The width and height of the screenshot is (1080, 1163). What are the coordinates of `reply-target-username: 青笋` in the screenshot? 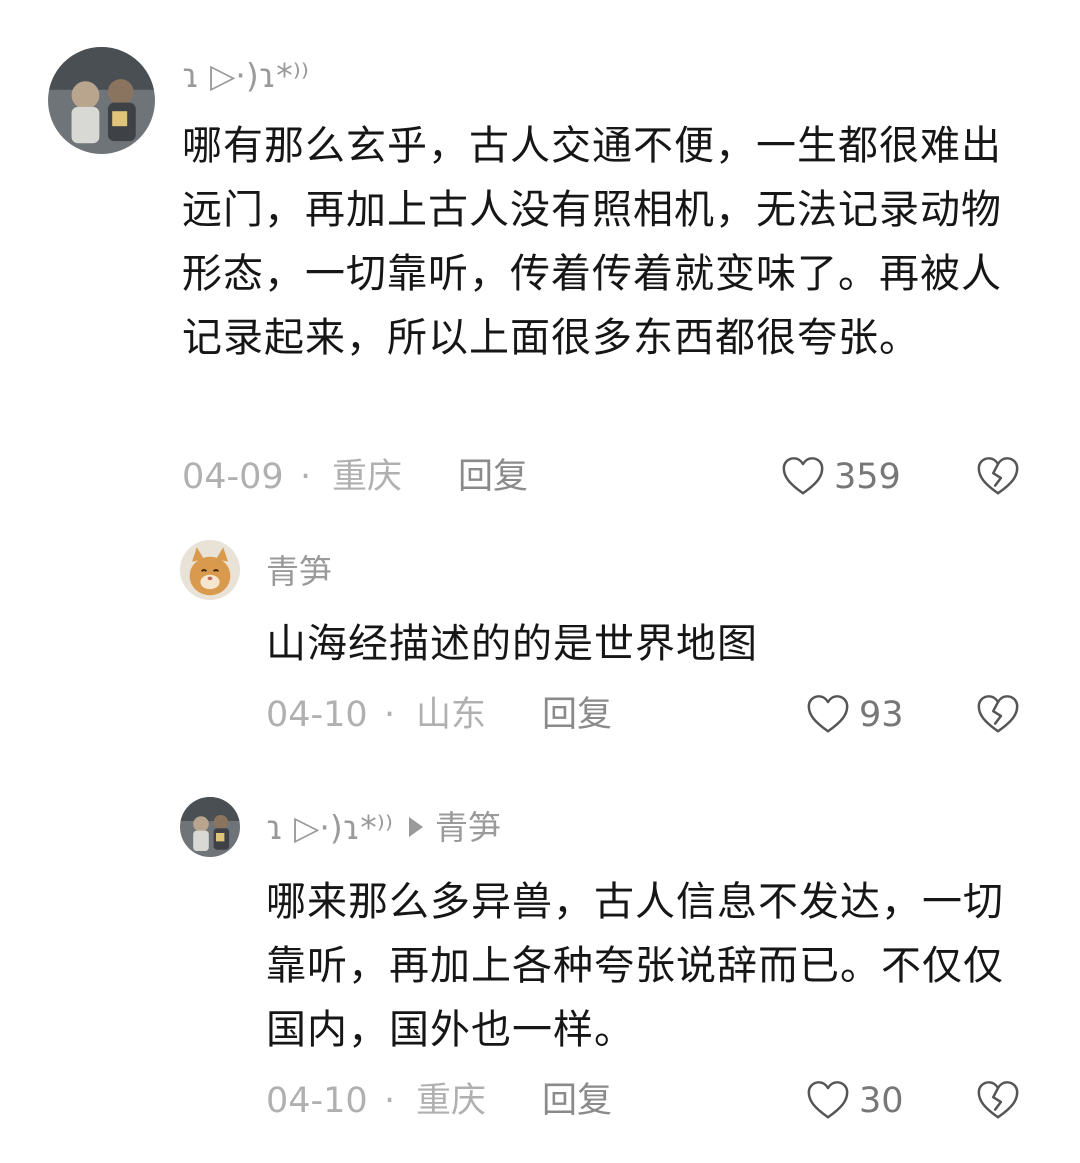 It's located at (468, 827).